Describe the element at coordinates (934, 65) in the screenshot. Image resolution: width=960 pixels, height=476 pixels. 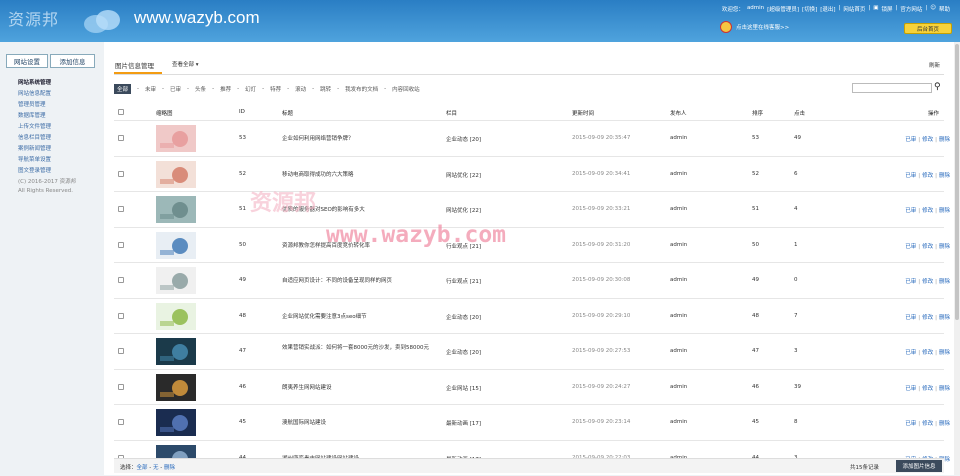
I see `refresh-link: 刷新` at that location.